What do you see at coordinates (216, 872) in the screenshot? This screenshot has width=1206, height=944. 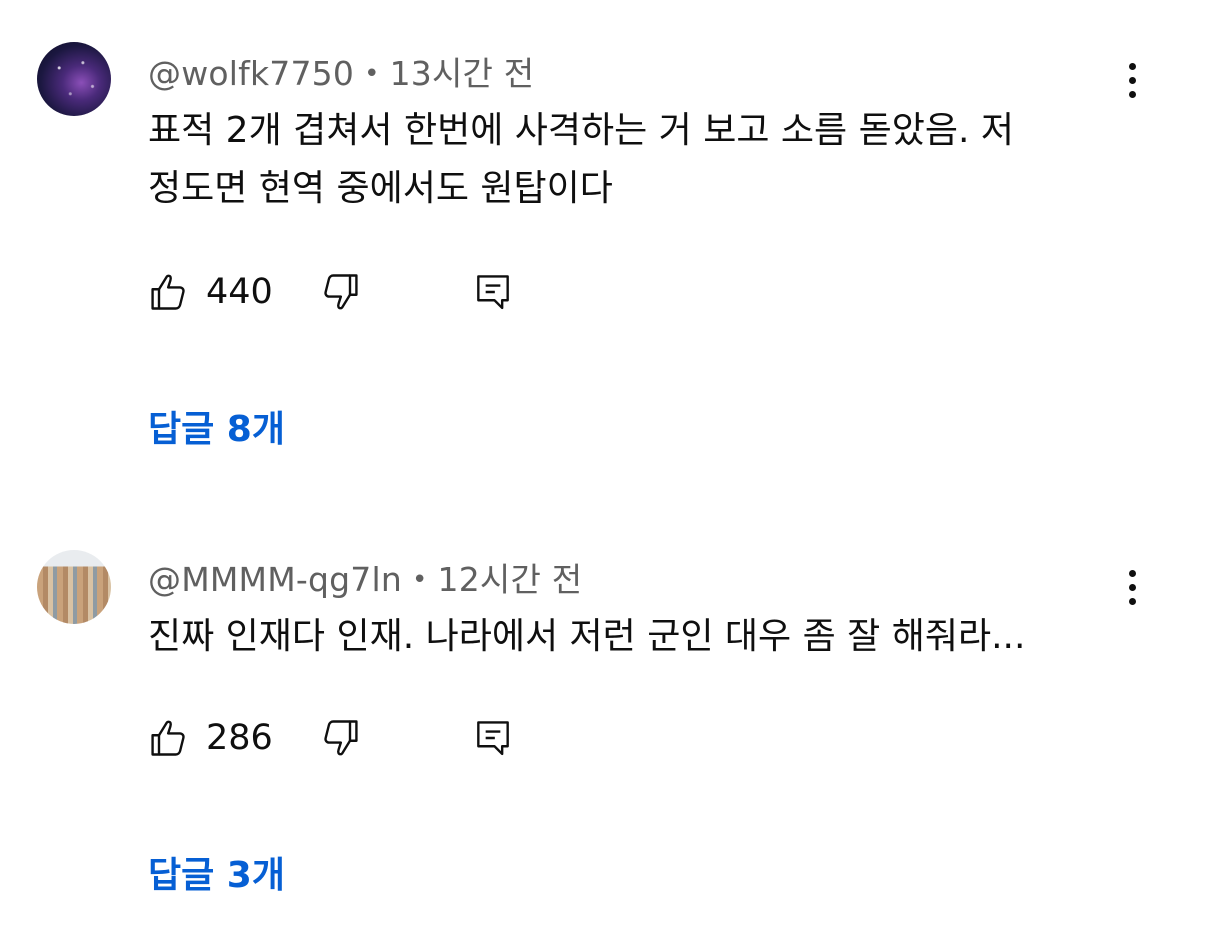 I see `view-replies-button: 답글 3개` at bounding box center [216, 872].